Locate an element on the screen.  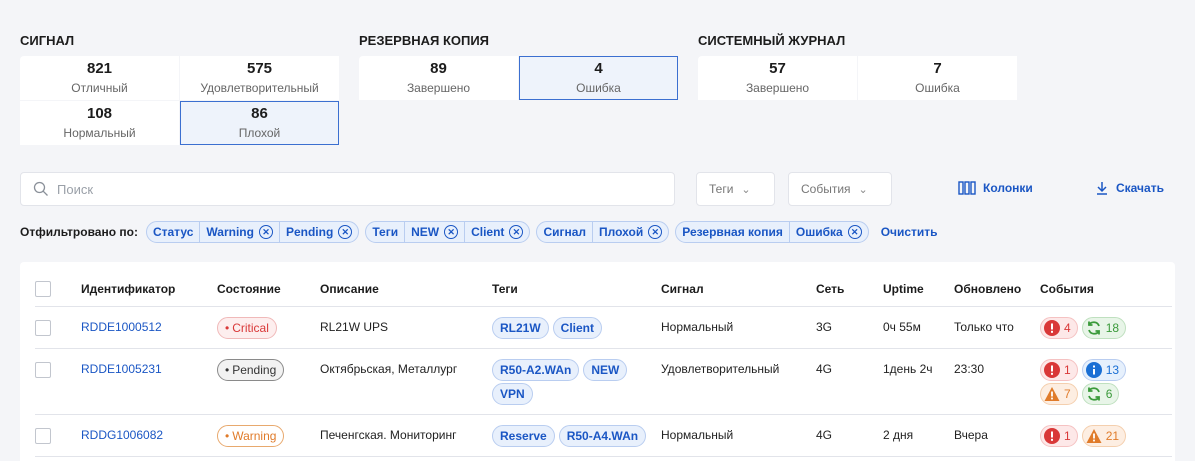
column-header: Описание is located at coordinates (406, 289).